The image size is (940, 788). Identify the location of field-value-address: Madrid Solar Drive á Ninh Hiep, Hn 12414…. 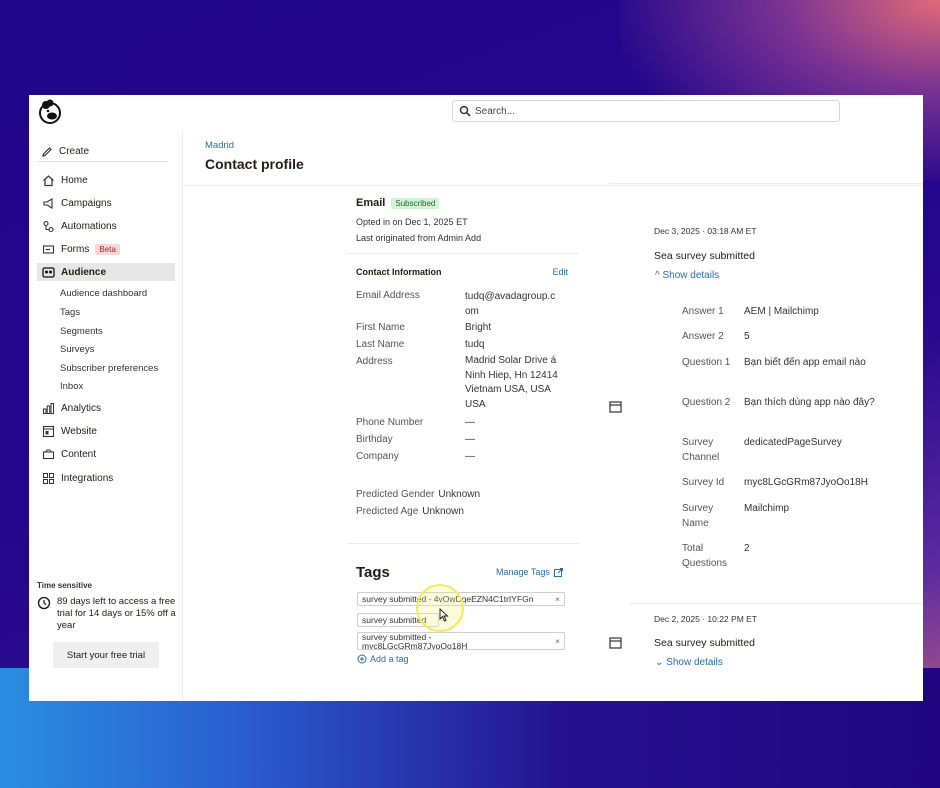
(511, 382).